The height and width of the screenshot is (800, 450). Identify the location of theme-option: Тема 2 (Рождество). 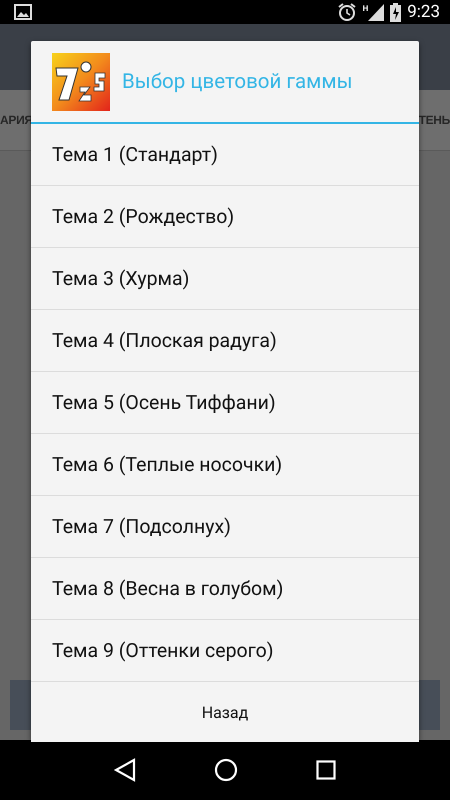
(225, 217).